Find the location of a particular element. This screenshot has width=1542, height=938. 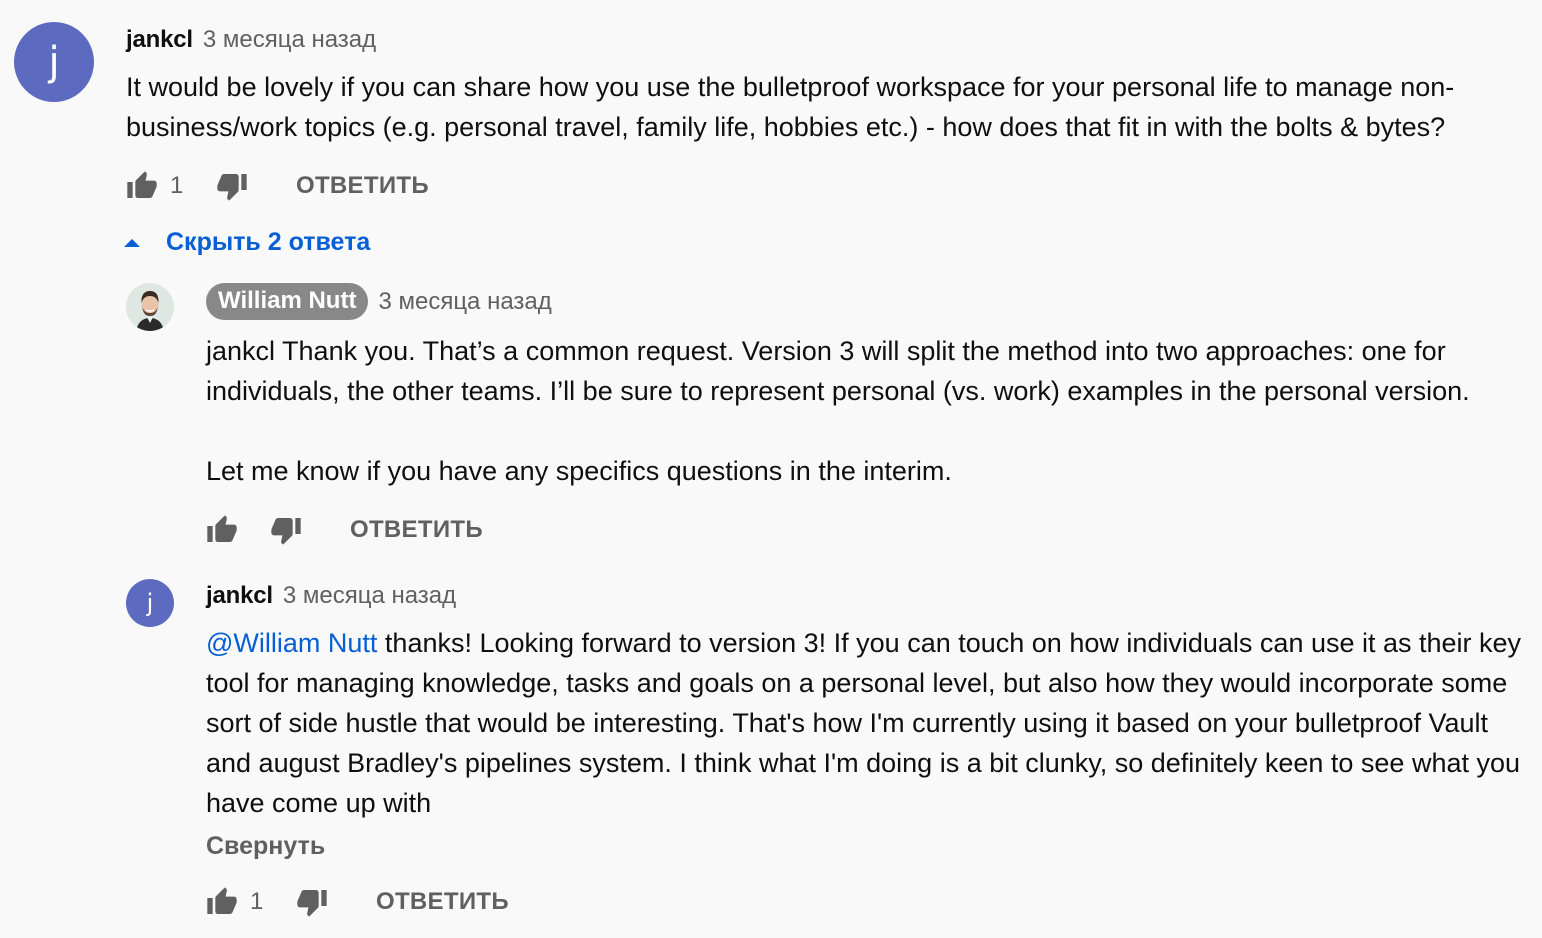

hide-replies-button: Скрыть 2 ответа is located at coordinates (247, 242).